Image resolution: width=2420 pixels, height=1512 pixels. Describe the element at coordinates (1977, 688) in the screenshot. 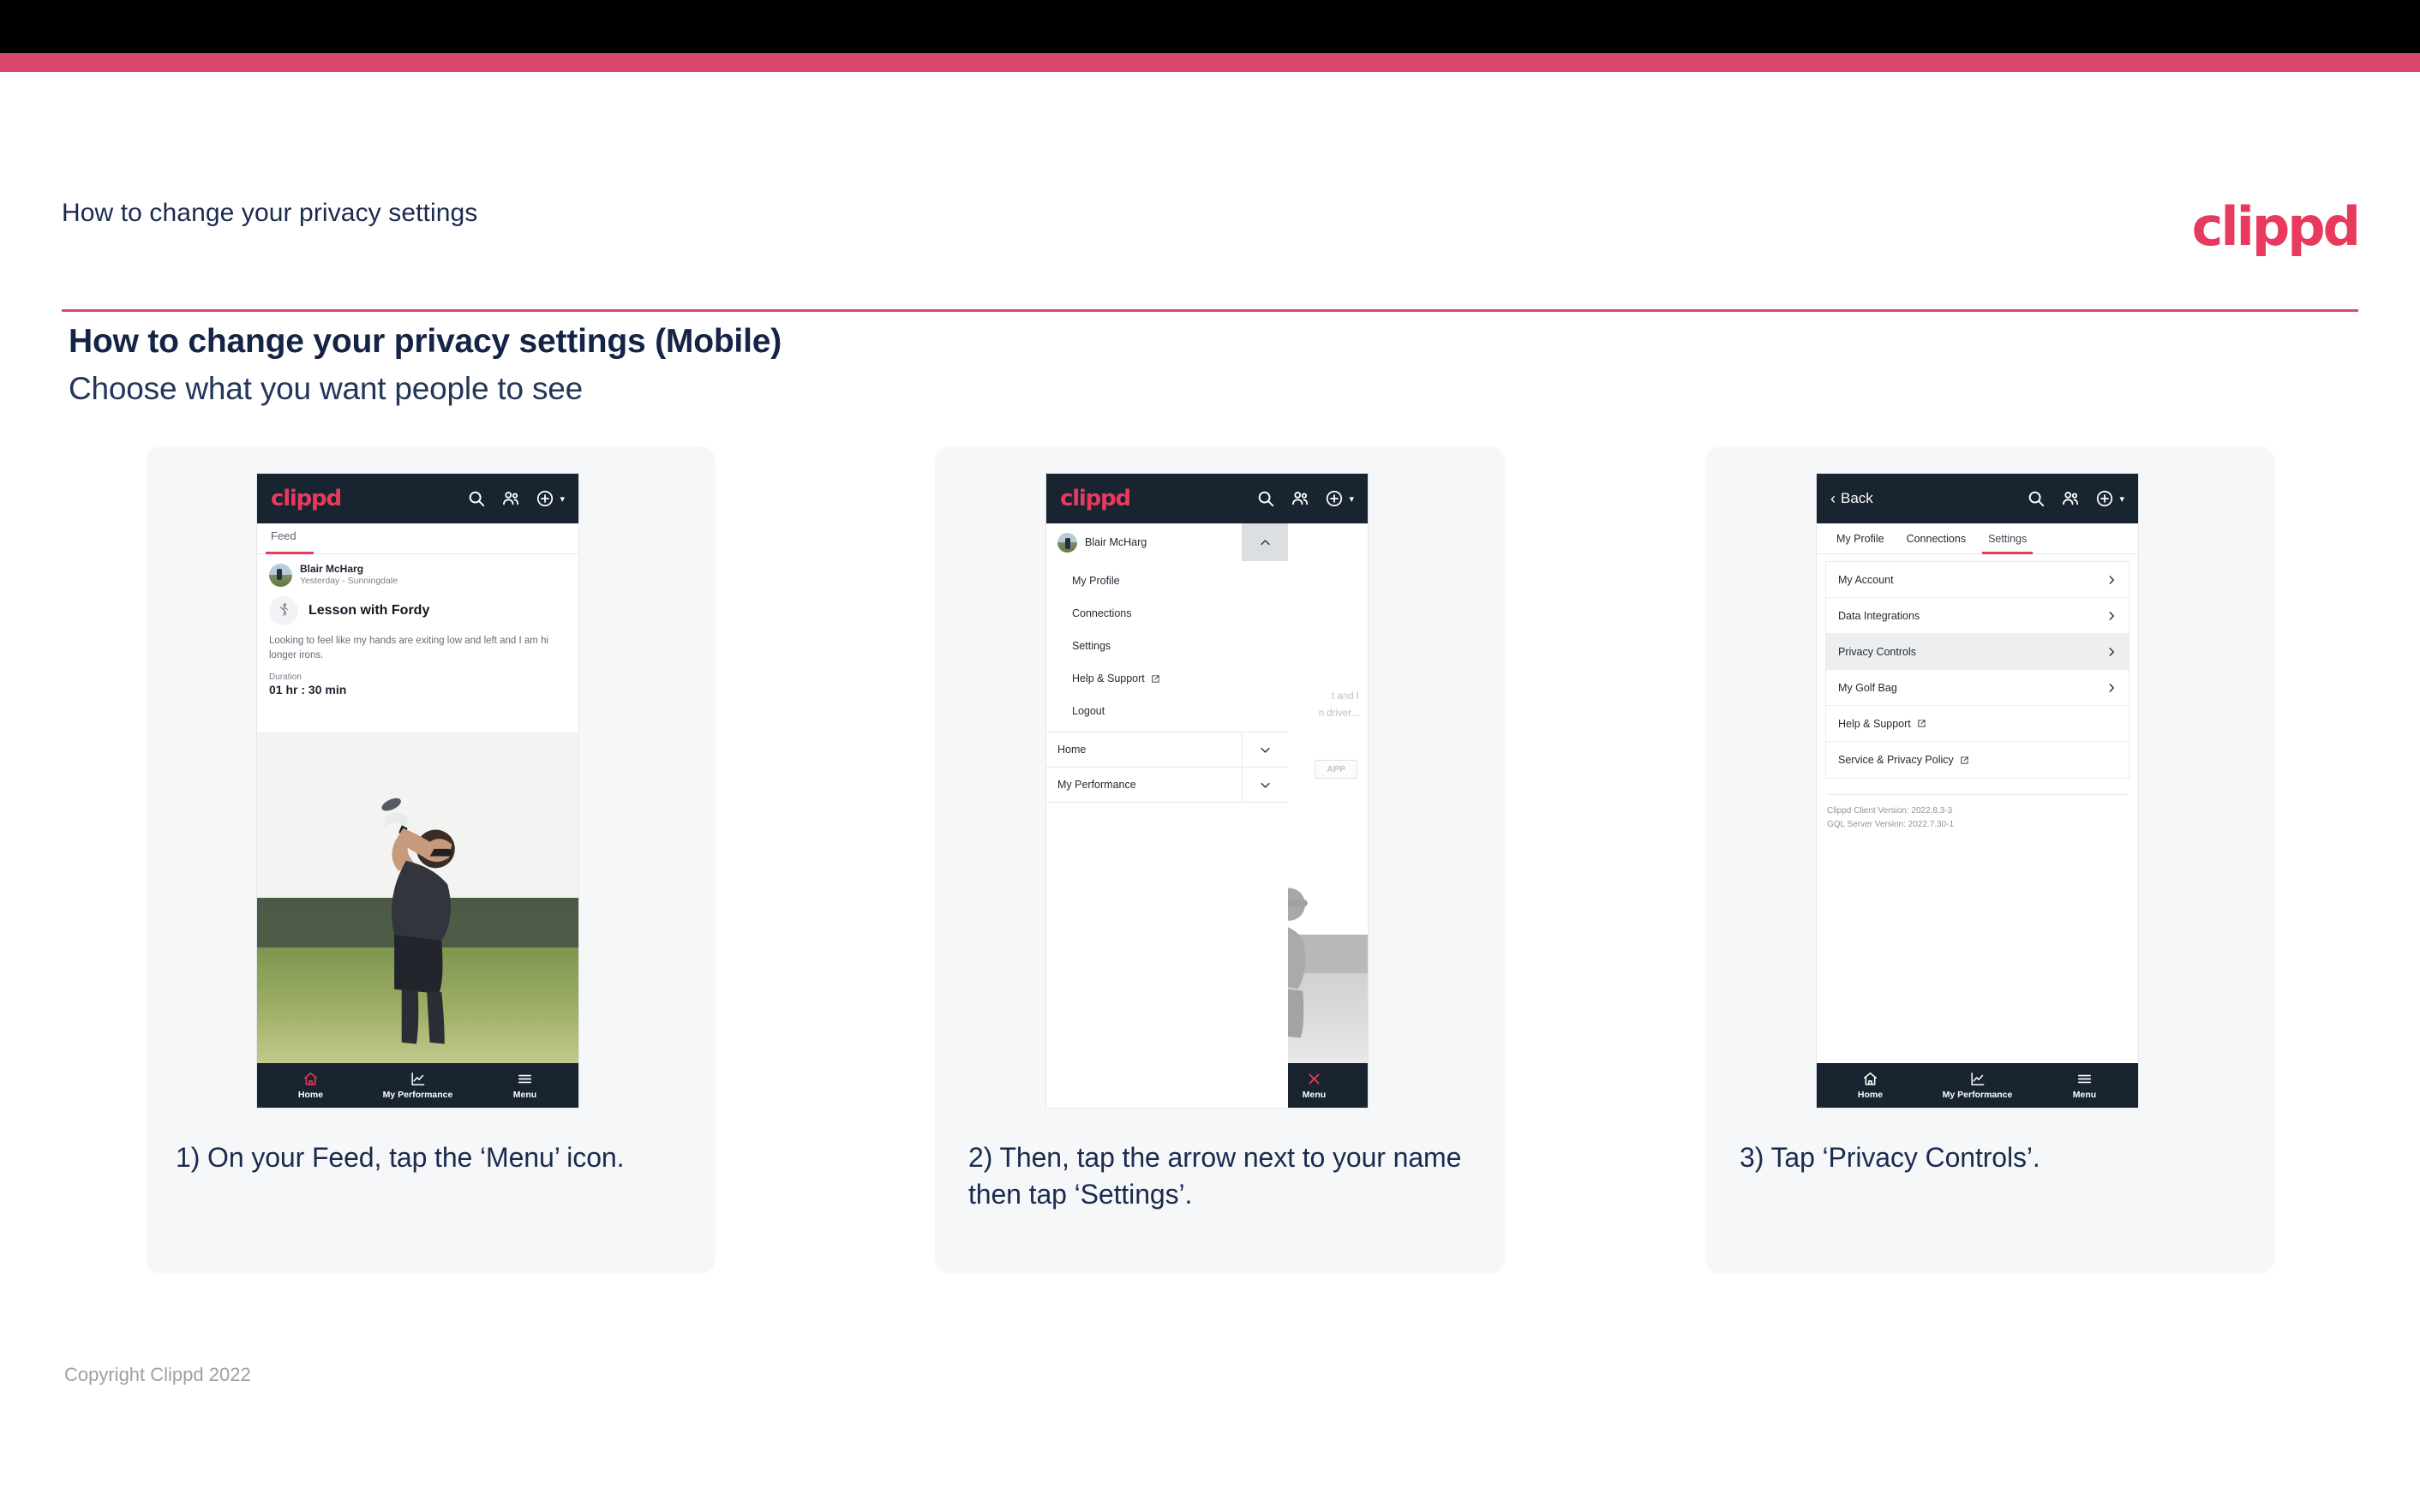

I see `settings-row-my-golf-bag: My Golf Bag` at that location.